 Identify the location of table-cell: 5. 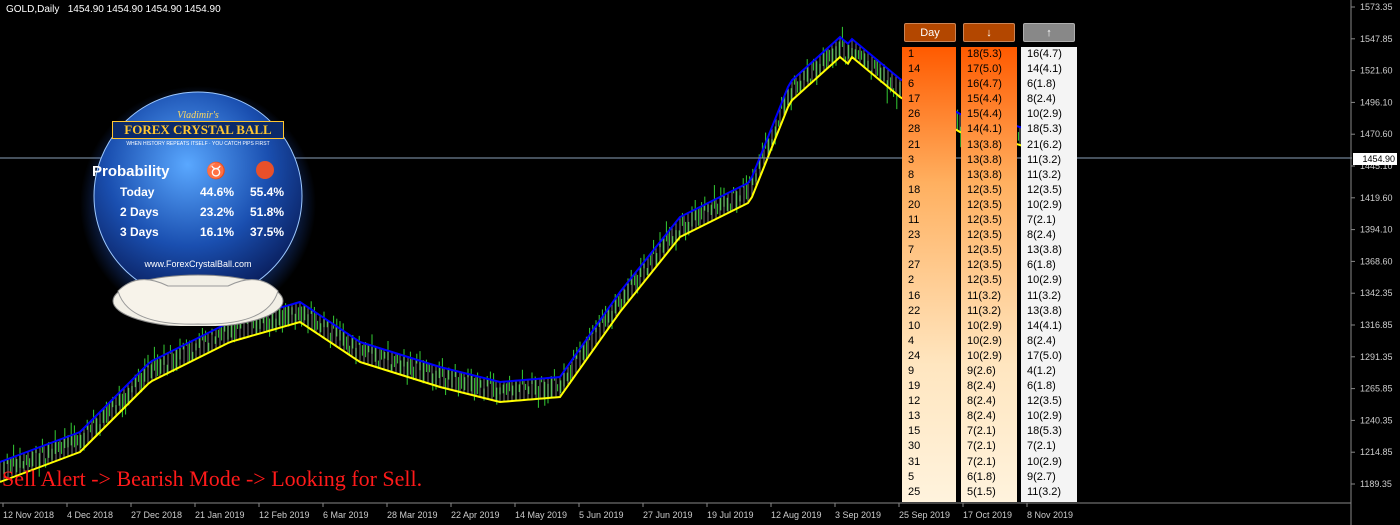
(911, 476).